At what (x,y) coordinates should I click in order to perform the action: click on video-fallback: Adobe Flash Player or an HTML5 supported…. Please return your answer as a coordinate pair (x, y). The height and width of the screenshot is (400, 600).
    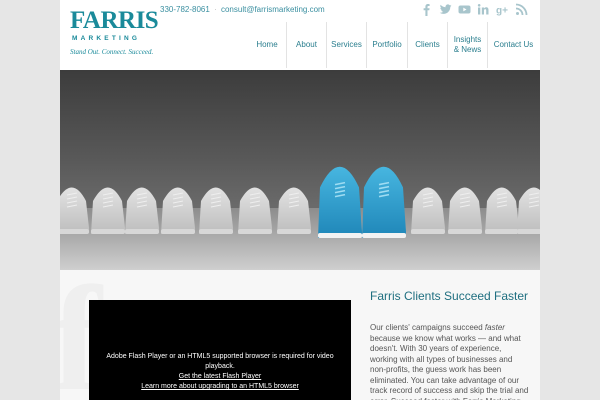
    Looking at the image, I should click on (220, 372).